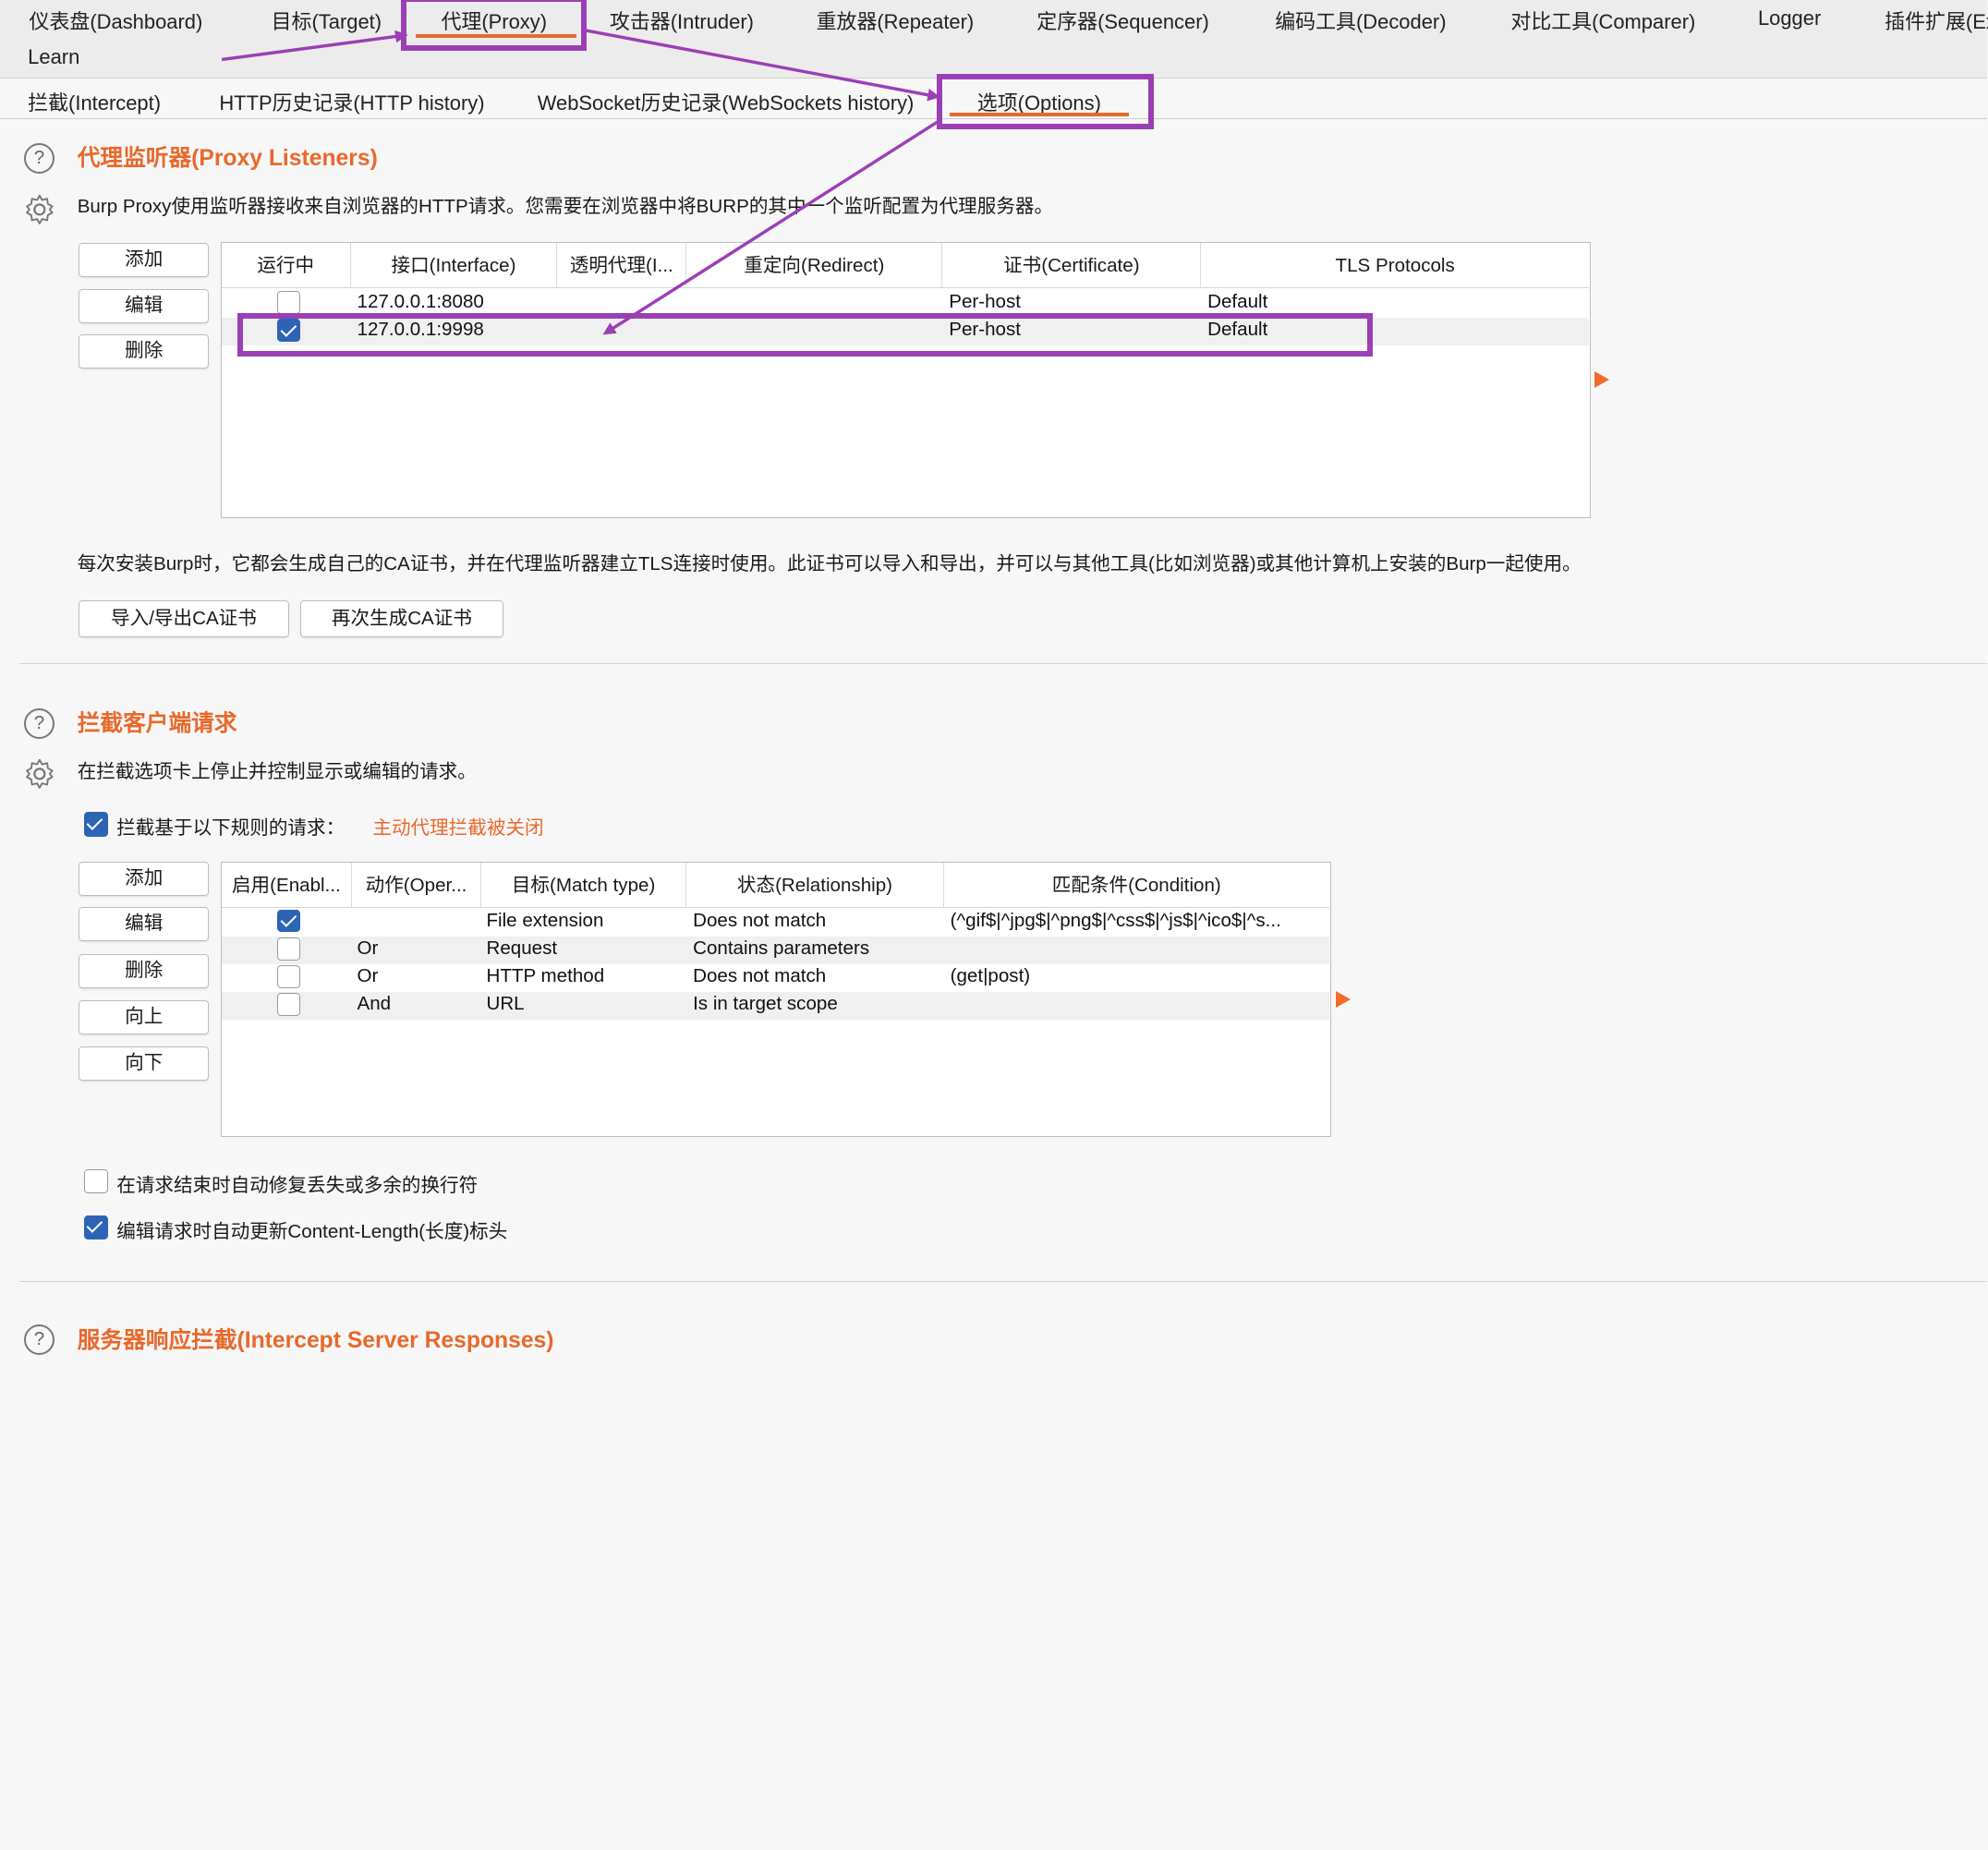 This screenshot has height=1850, width=1988. What do you see at coordinates (184, 619) in the screenshot?
I see `import-export-ca-button: 导入/导出CA证书` at bounding box center [184, 619].